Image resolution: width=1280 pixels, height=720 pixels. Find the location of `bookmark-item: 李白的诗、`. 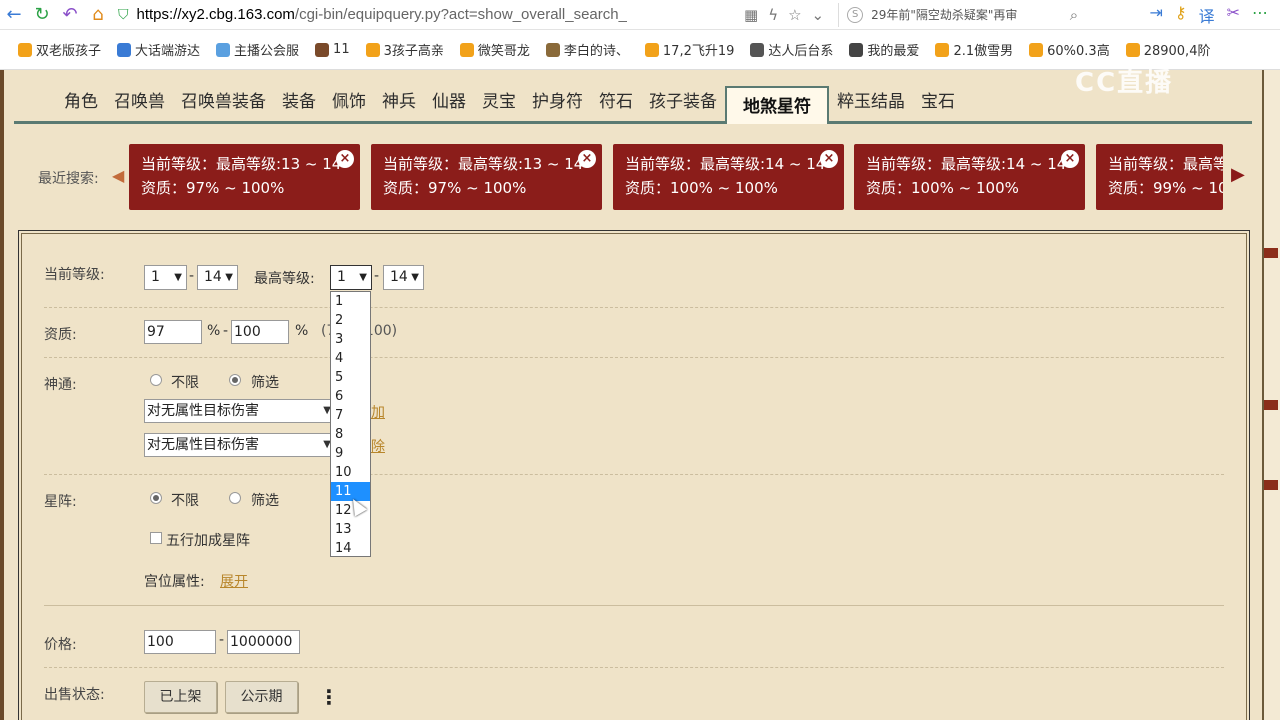

bookmark-item: 李白的诗、 is located at coordinates (587, 49).